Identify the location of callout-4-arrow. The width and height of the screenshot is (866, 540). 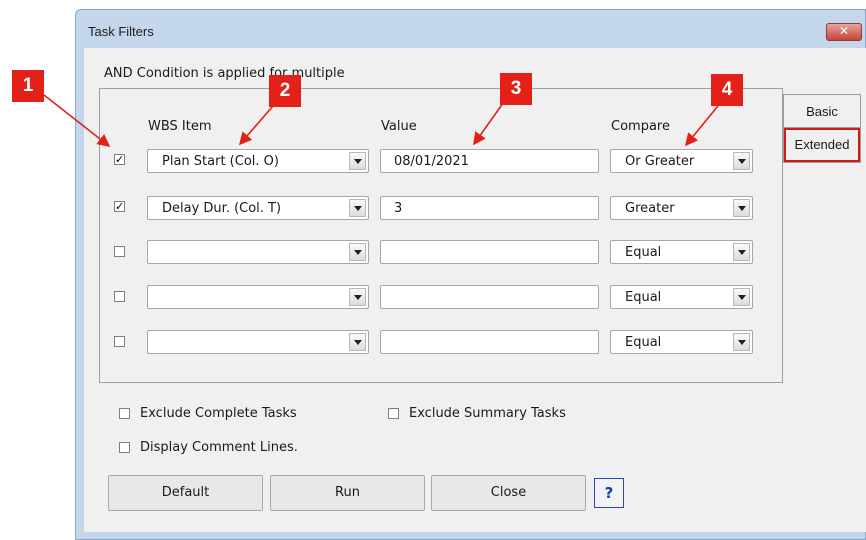
(703, 123).